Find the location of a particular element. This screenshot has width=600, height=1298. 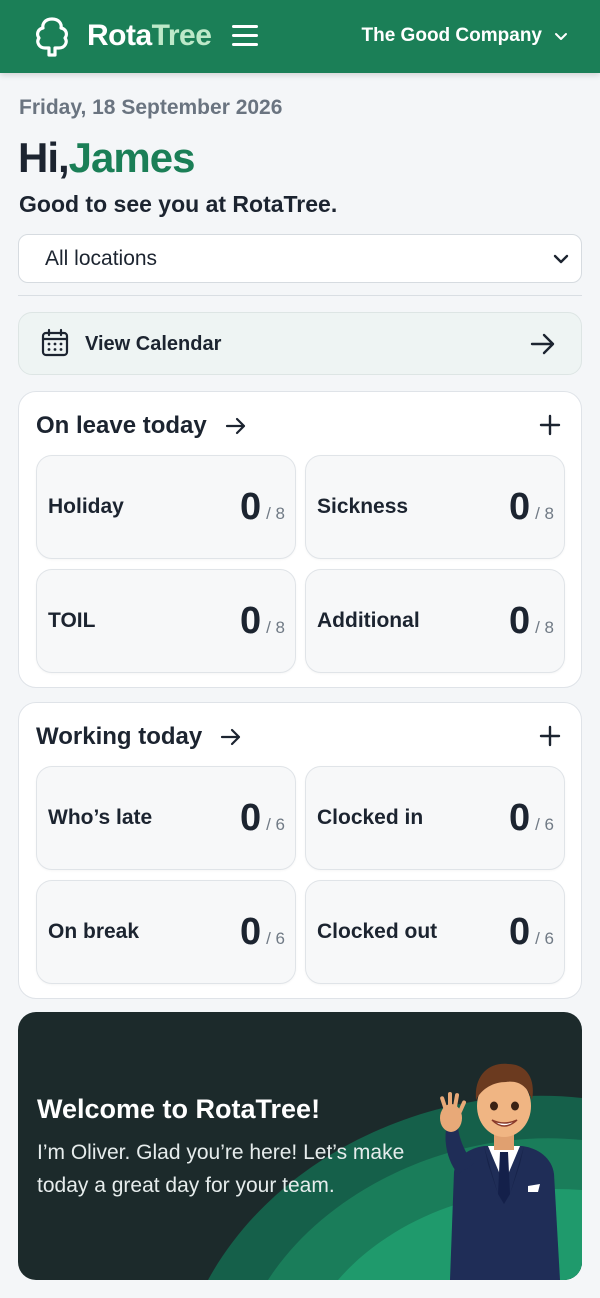

greeting-subtitle: Good to see you at RotaTree. is located at coordinates (178, 204).